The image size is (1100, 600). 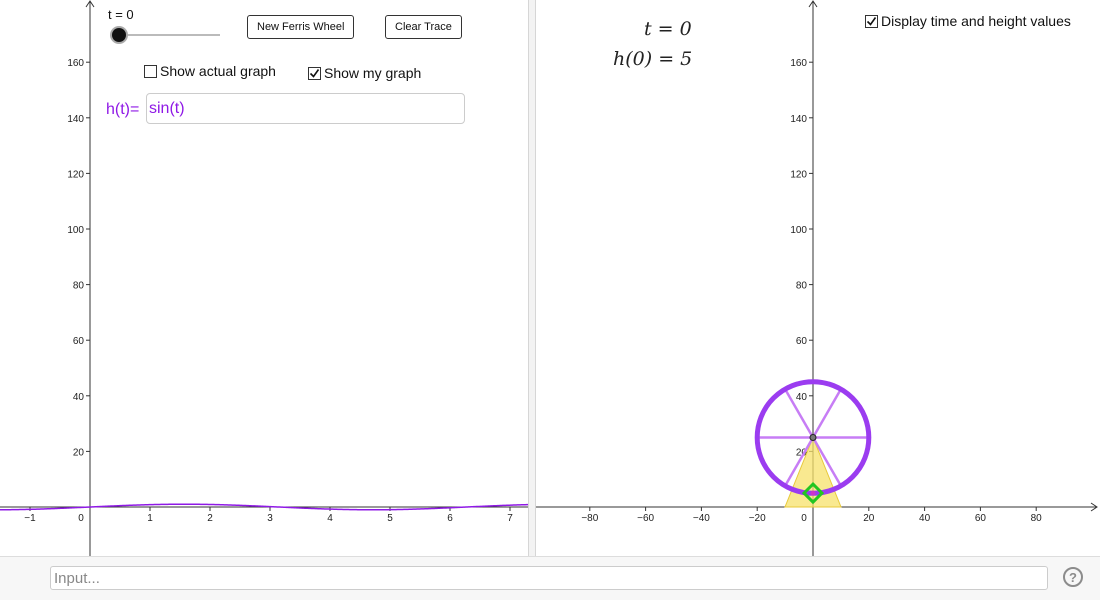 I want to click on x-tick-label: 5, so click(x=390, y=518).